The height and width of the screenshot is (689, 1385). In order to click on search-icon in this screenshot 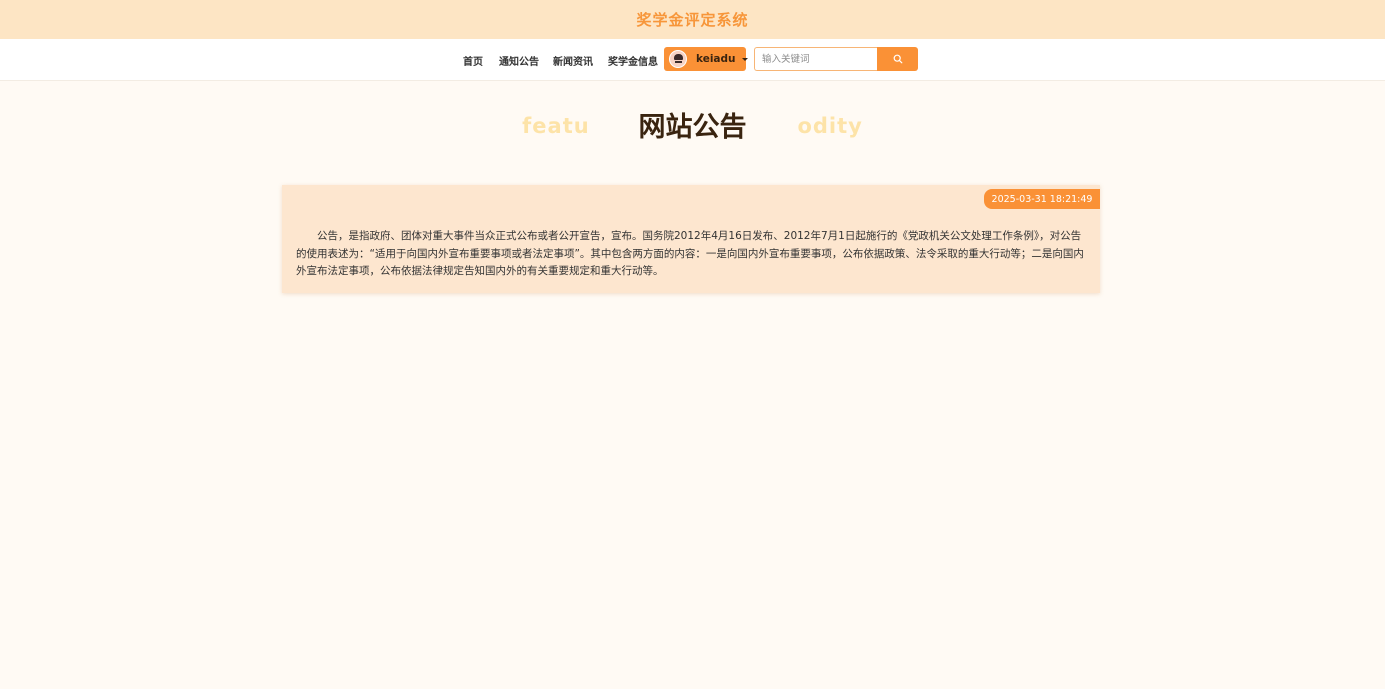, I will do `click(897, 59)`.